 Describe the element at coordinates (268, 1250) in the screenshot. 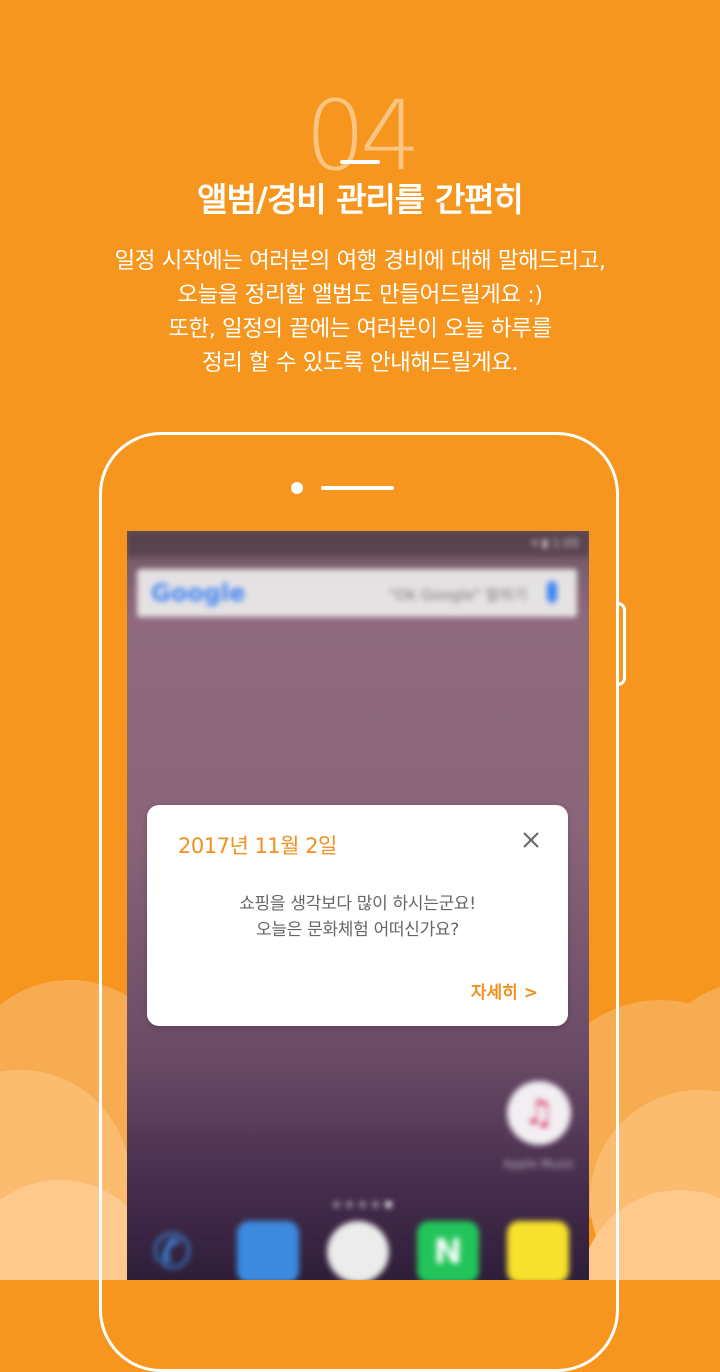

I see `message-icon` at that location.